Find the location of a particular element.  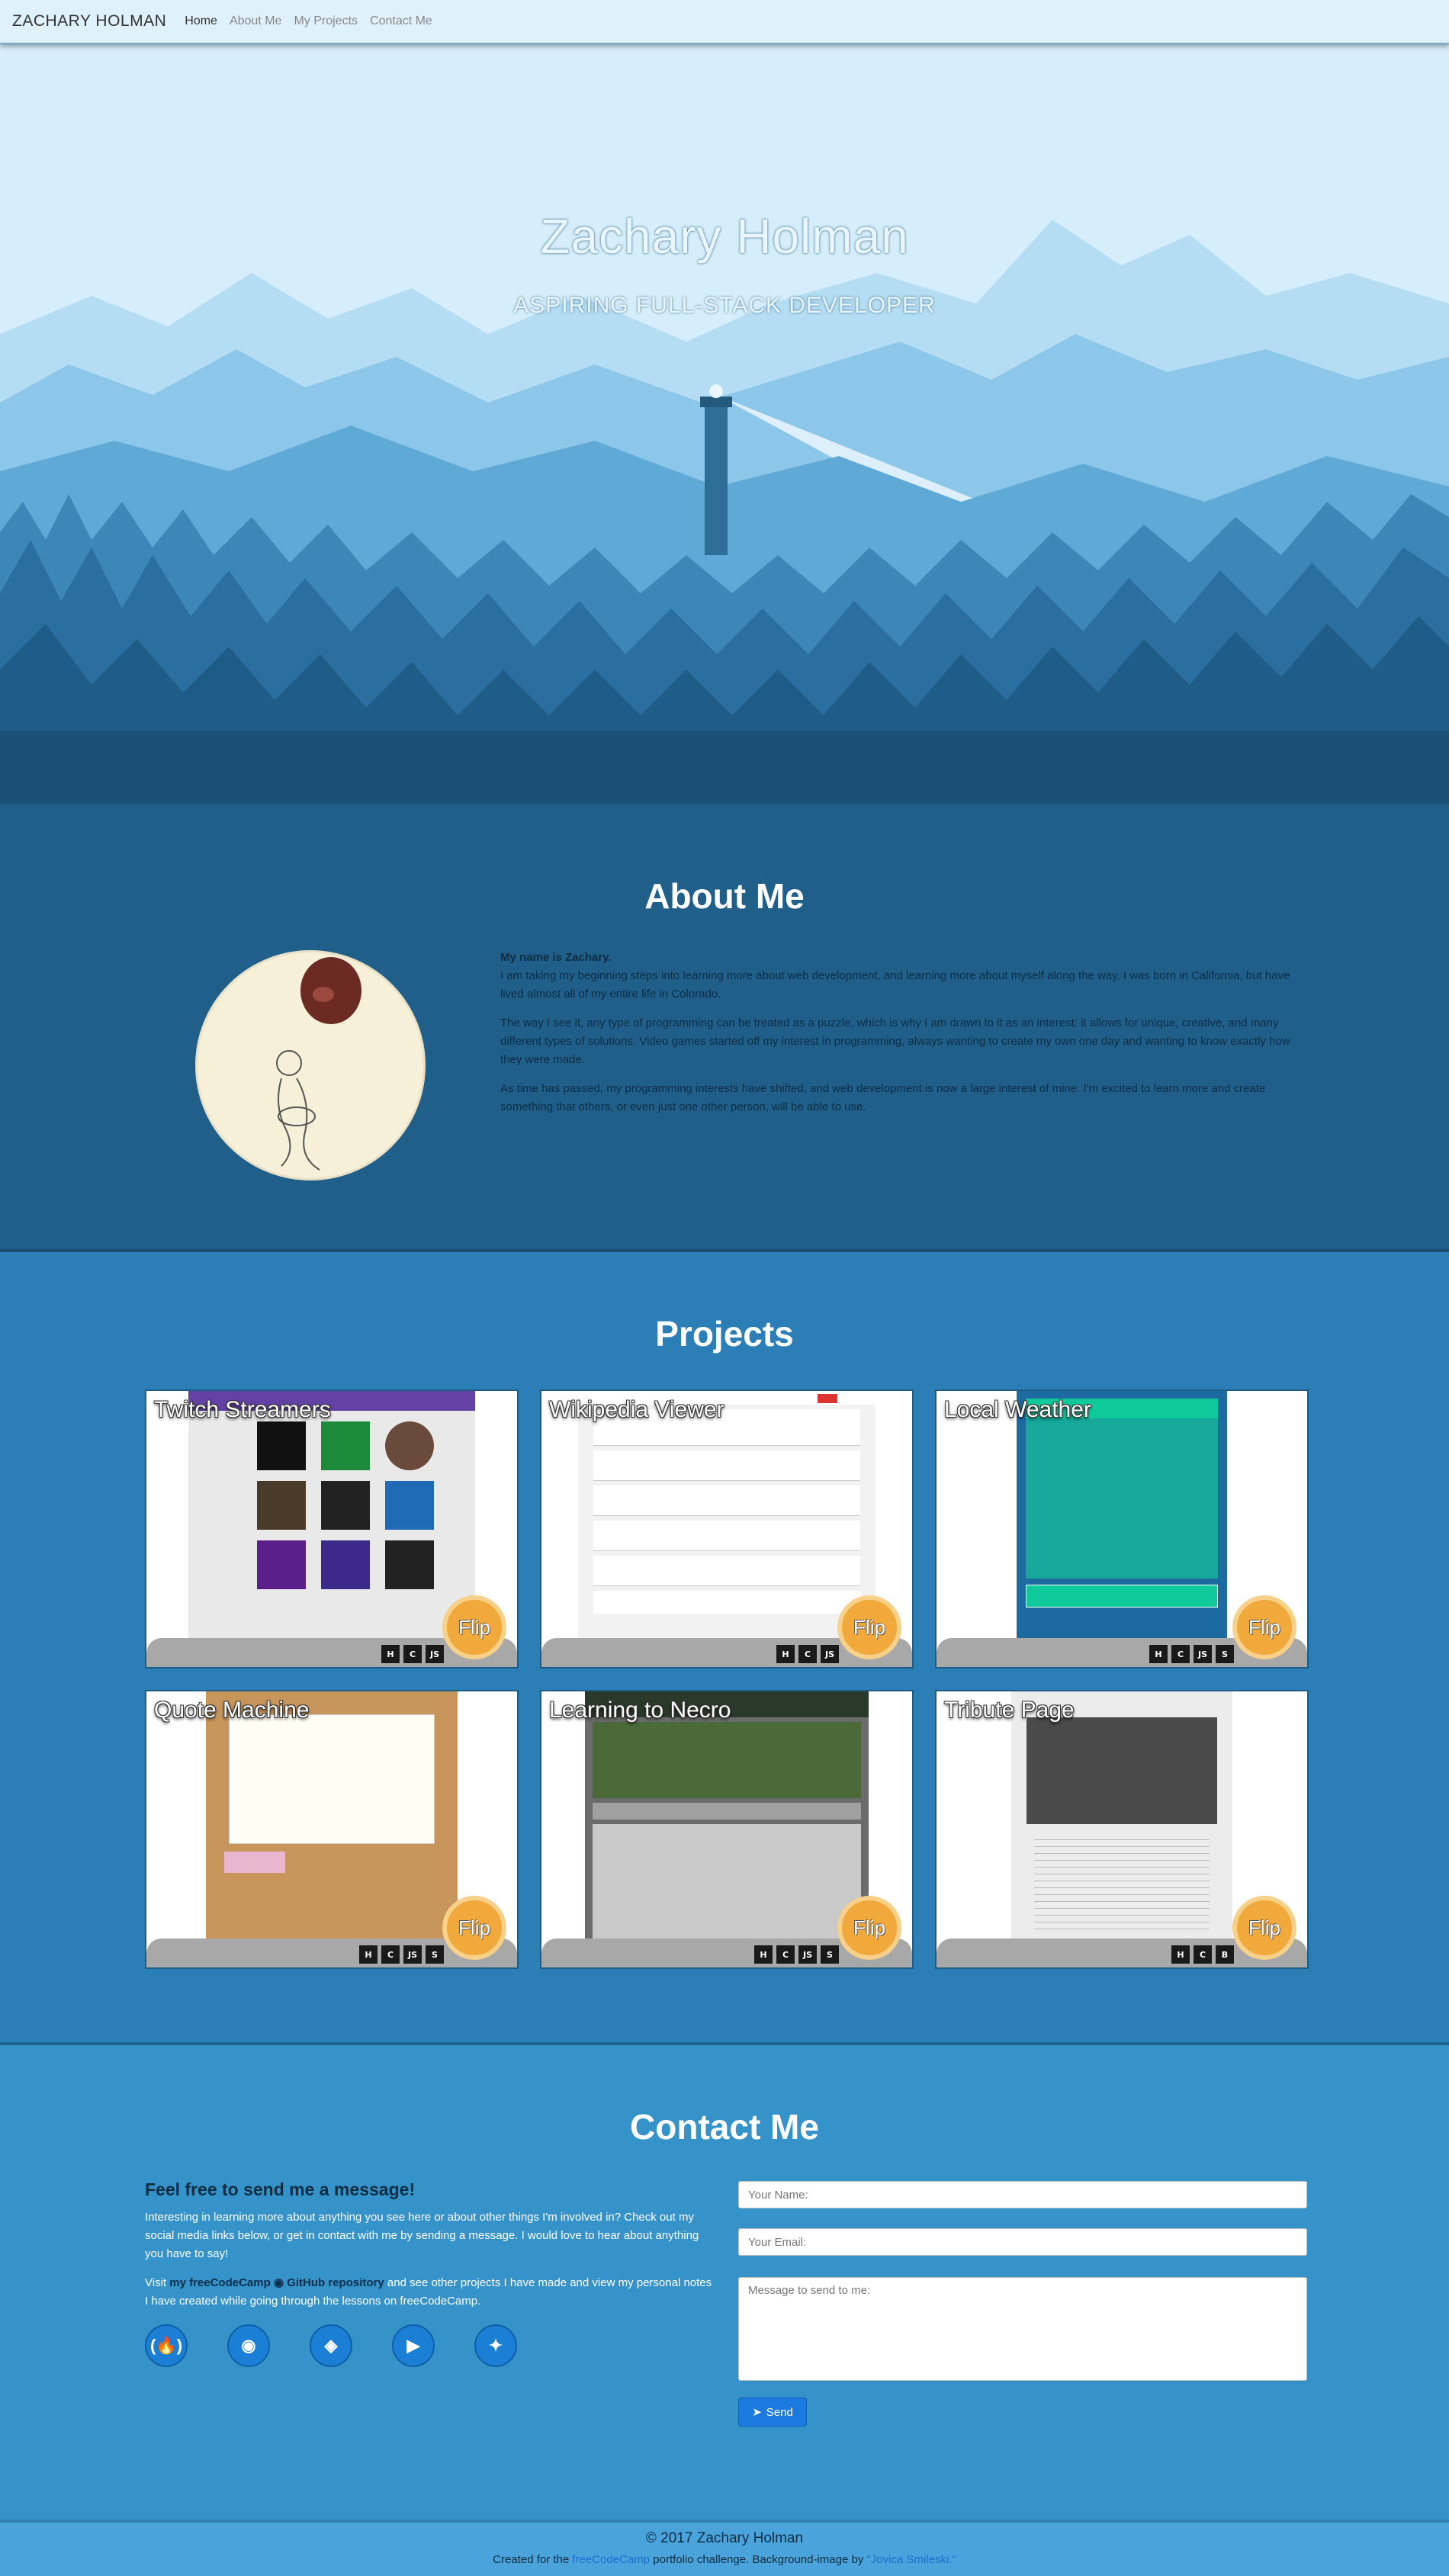

name-field is located at coordinates (1022, 2194).